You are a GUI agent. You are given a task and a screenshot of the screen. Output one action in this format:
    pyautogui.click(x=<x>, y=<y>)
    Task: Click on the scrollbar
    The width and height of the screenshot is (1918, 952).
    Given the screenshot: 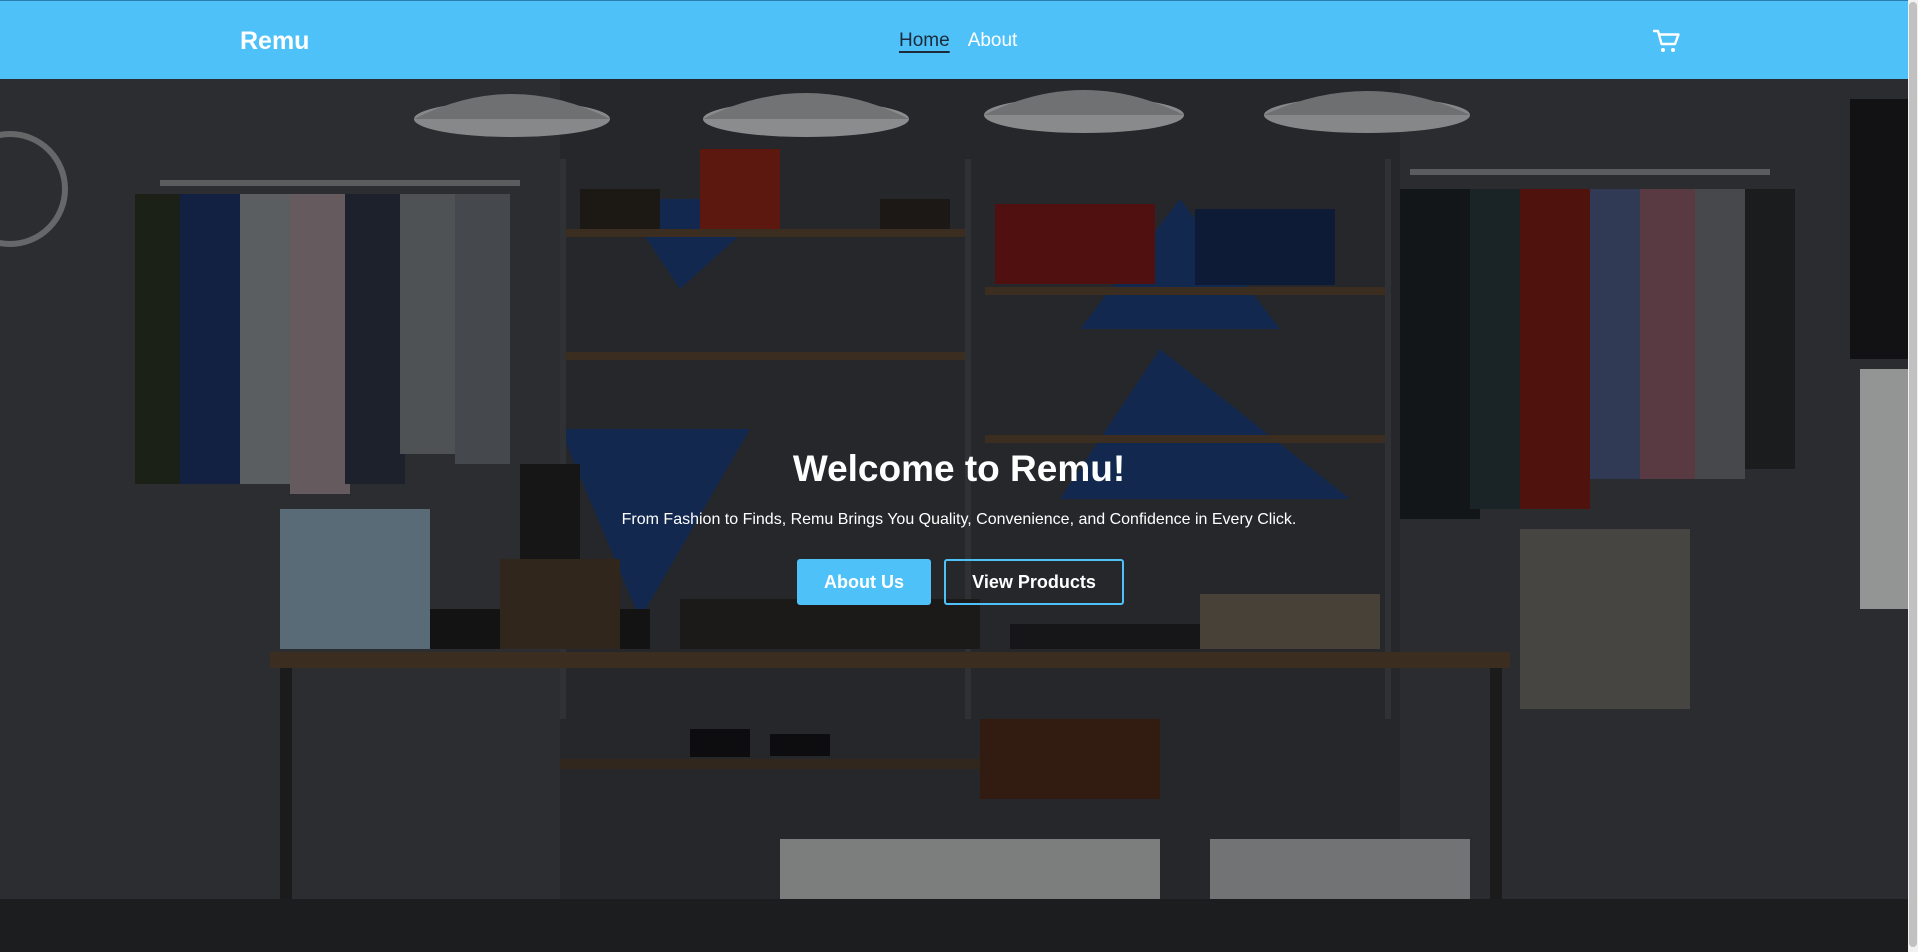 What is the action you would take?
    pyautogui.click(x=1913, y=476)
    